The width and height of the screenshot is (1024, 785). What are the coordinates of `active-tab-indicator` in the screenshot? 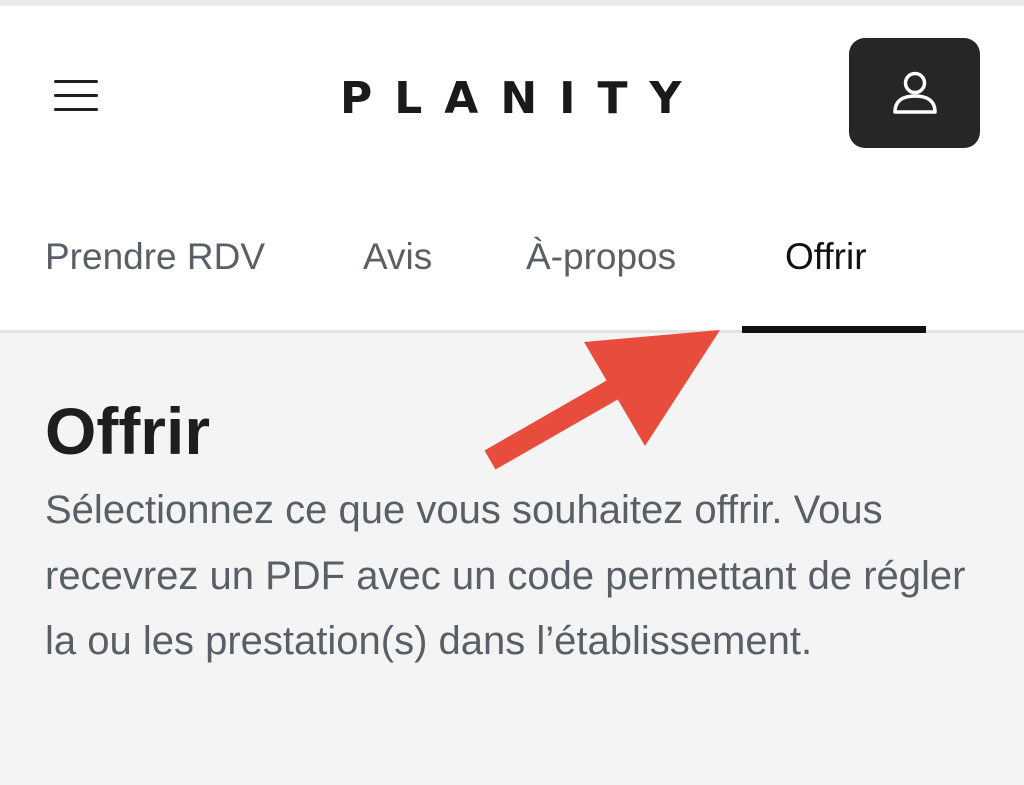 It's located at (834, 329).